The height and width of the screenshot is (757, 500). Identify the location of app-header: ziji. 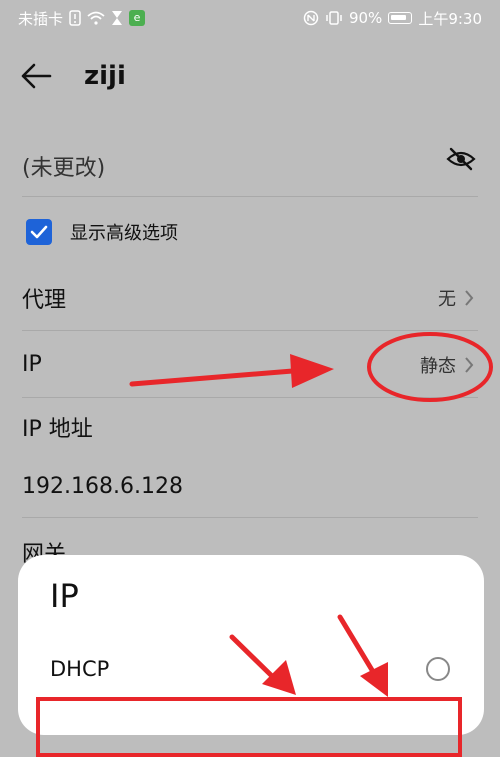
(250, 76).